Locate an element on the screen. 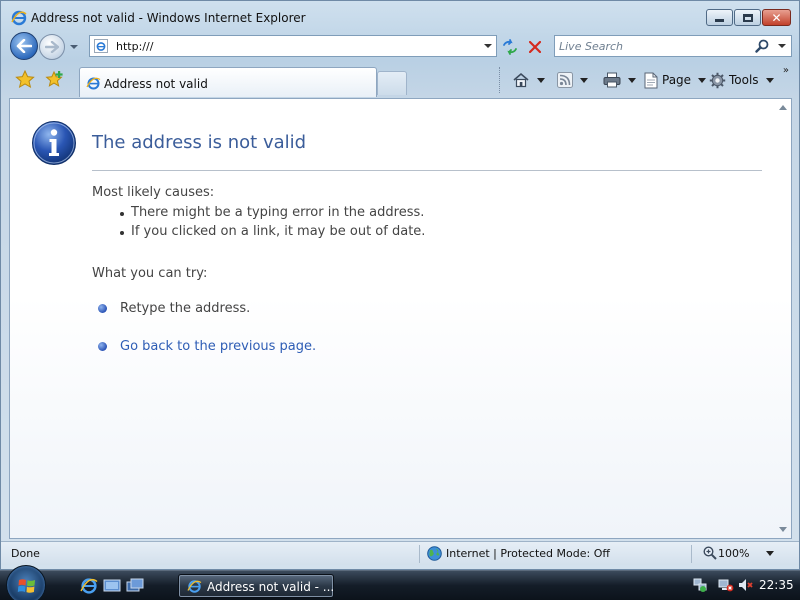  page-label: Page is located at coordinates (677, 80).